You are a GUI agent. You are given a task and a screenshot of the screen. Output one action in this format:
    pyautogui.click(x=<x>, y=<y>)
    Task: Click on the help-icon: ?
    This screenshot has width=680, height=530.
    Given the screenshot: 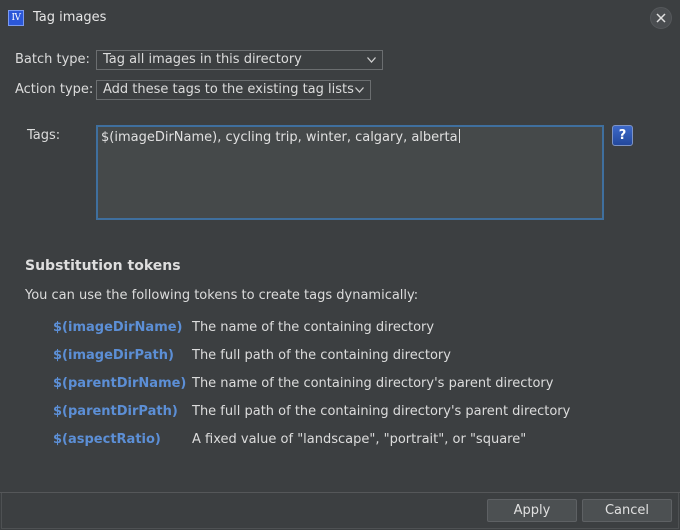 What is the action you would take?
    pyautogui.click(x=622, y=135)
    